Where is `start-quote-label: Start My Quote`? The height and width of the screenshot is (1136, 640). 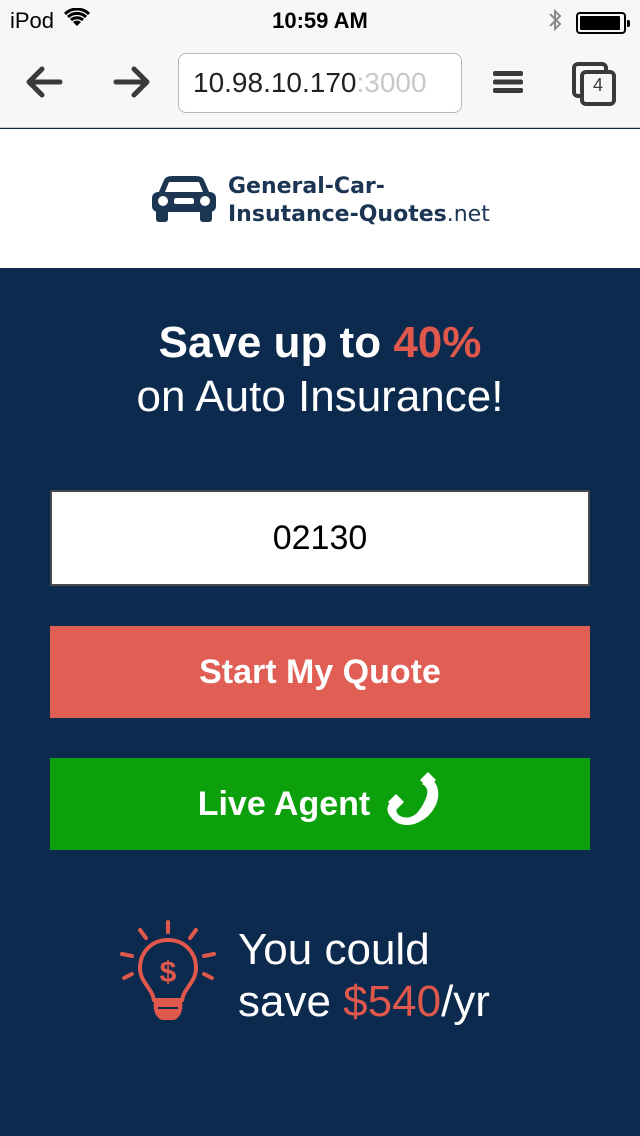
start-quote-label: Start My Quote is located at coordinates (320, 671).